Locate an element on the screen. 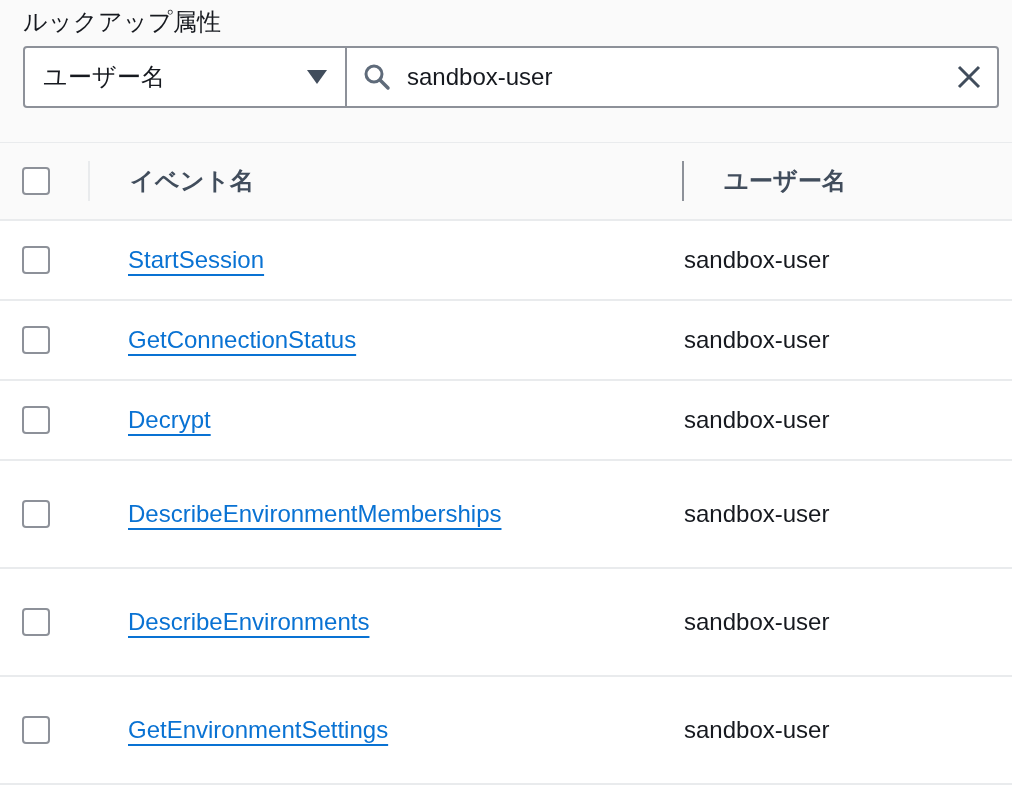 The image size is (1012, 788). lookup-attribute-label: ルックアップ属性 is located at coordinates (122, 22).